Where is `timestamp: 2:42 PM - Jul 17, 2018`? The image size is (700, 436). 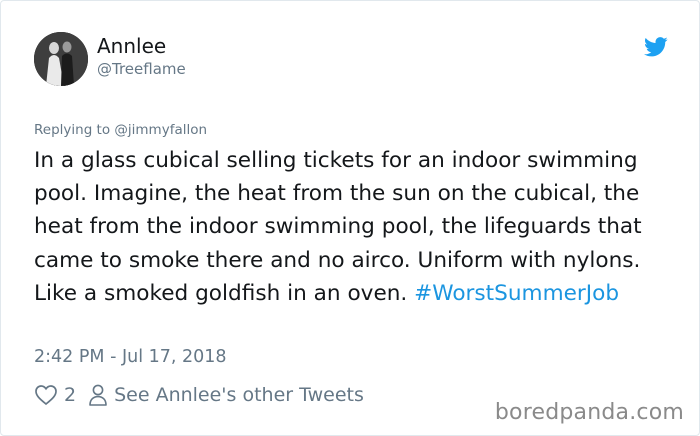
timestamp: 2:42 PM - Jul 17, 2018 is located at coordinates (130, 357).